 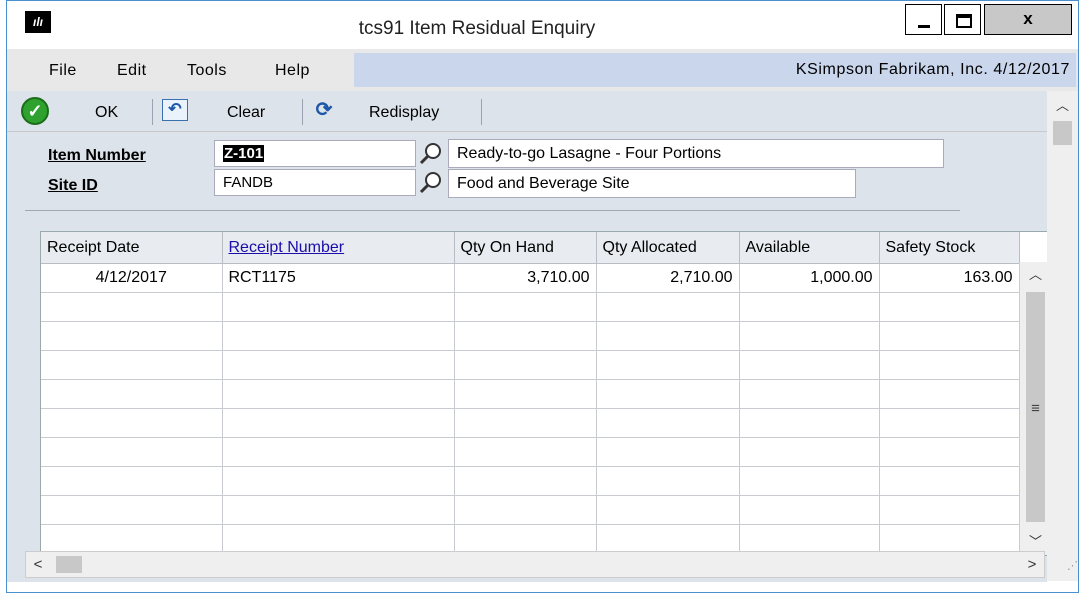 What do you see at coordinates (324, 110) in the screenshot?
I see `redisplay-refresh-icon: ⟳` at bounding box center [324, 110].